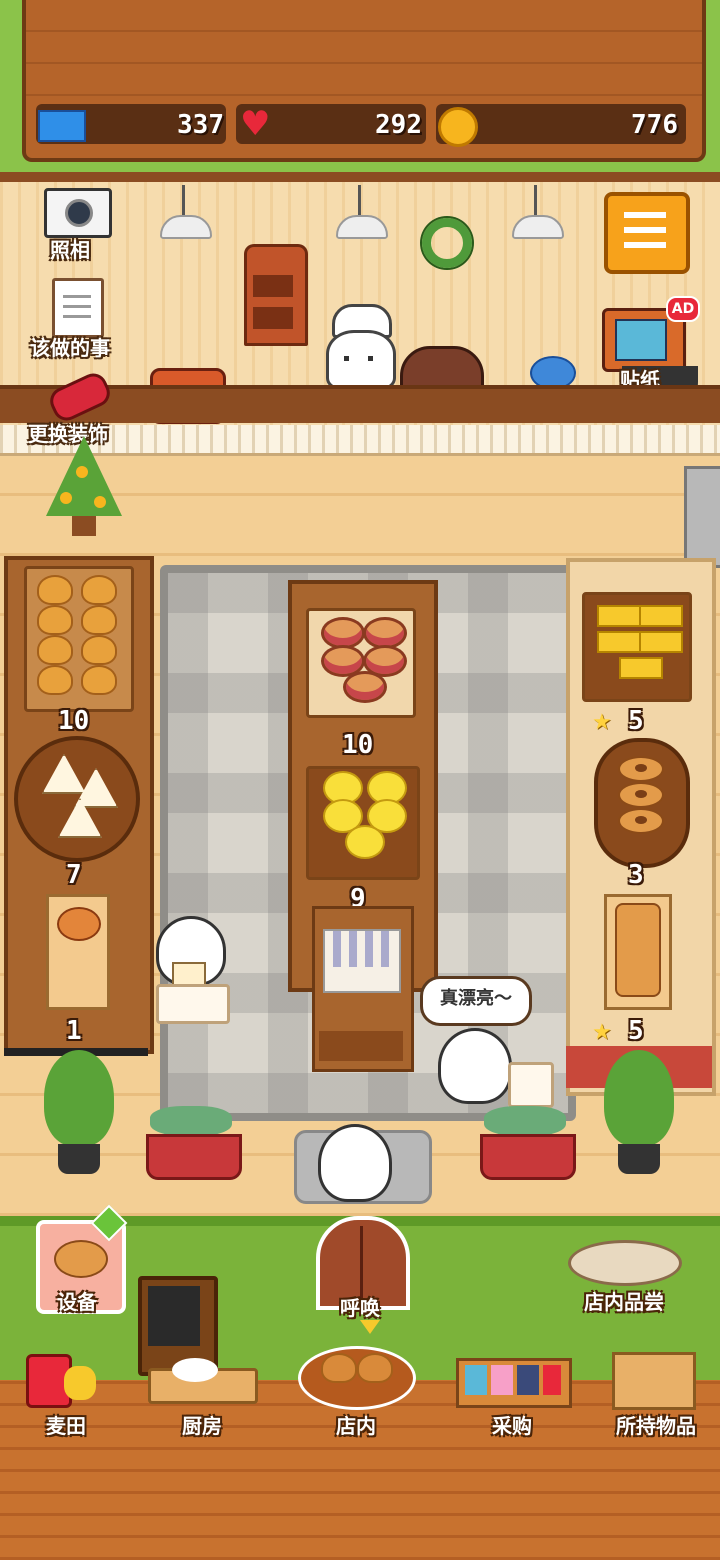 This screenshot has height=1560, width=720. Describe the element at coordinates (80, 397) in the screenshot. I see `paint-brush-icon` at that location.